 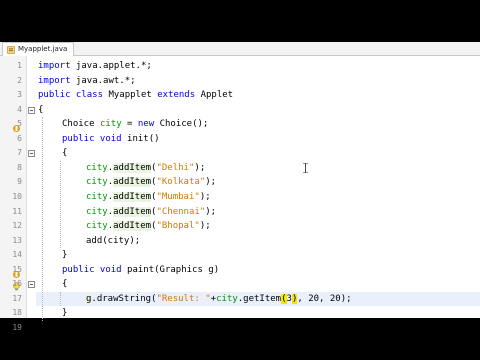 I want to click on code-text: =, so click(x=129, y=124).